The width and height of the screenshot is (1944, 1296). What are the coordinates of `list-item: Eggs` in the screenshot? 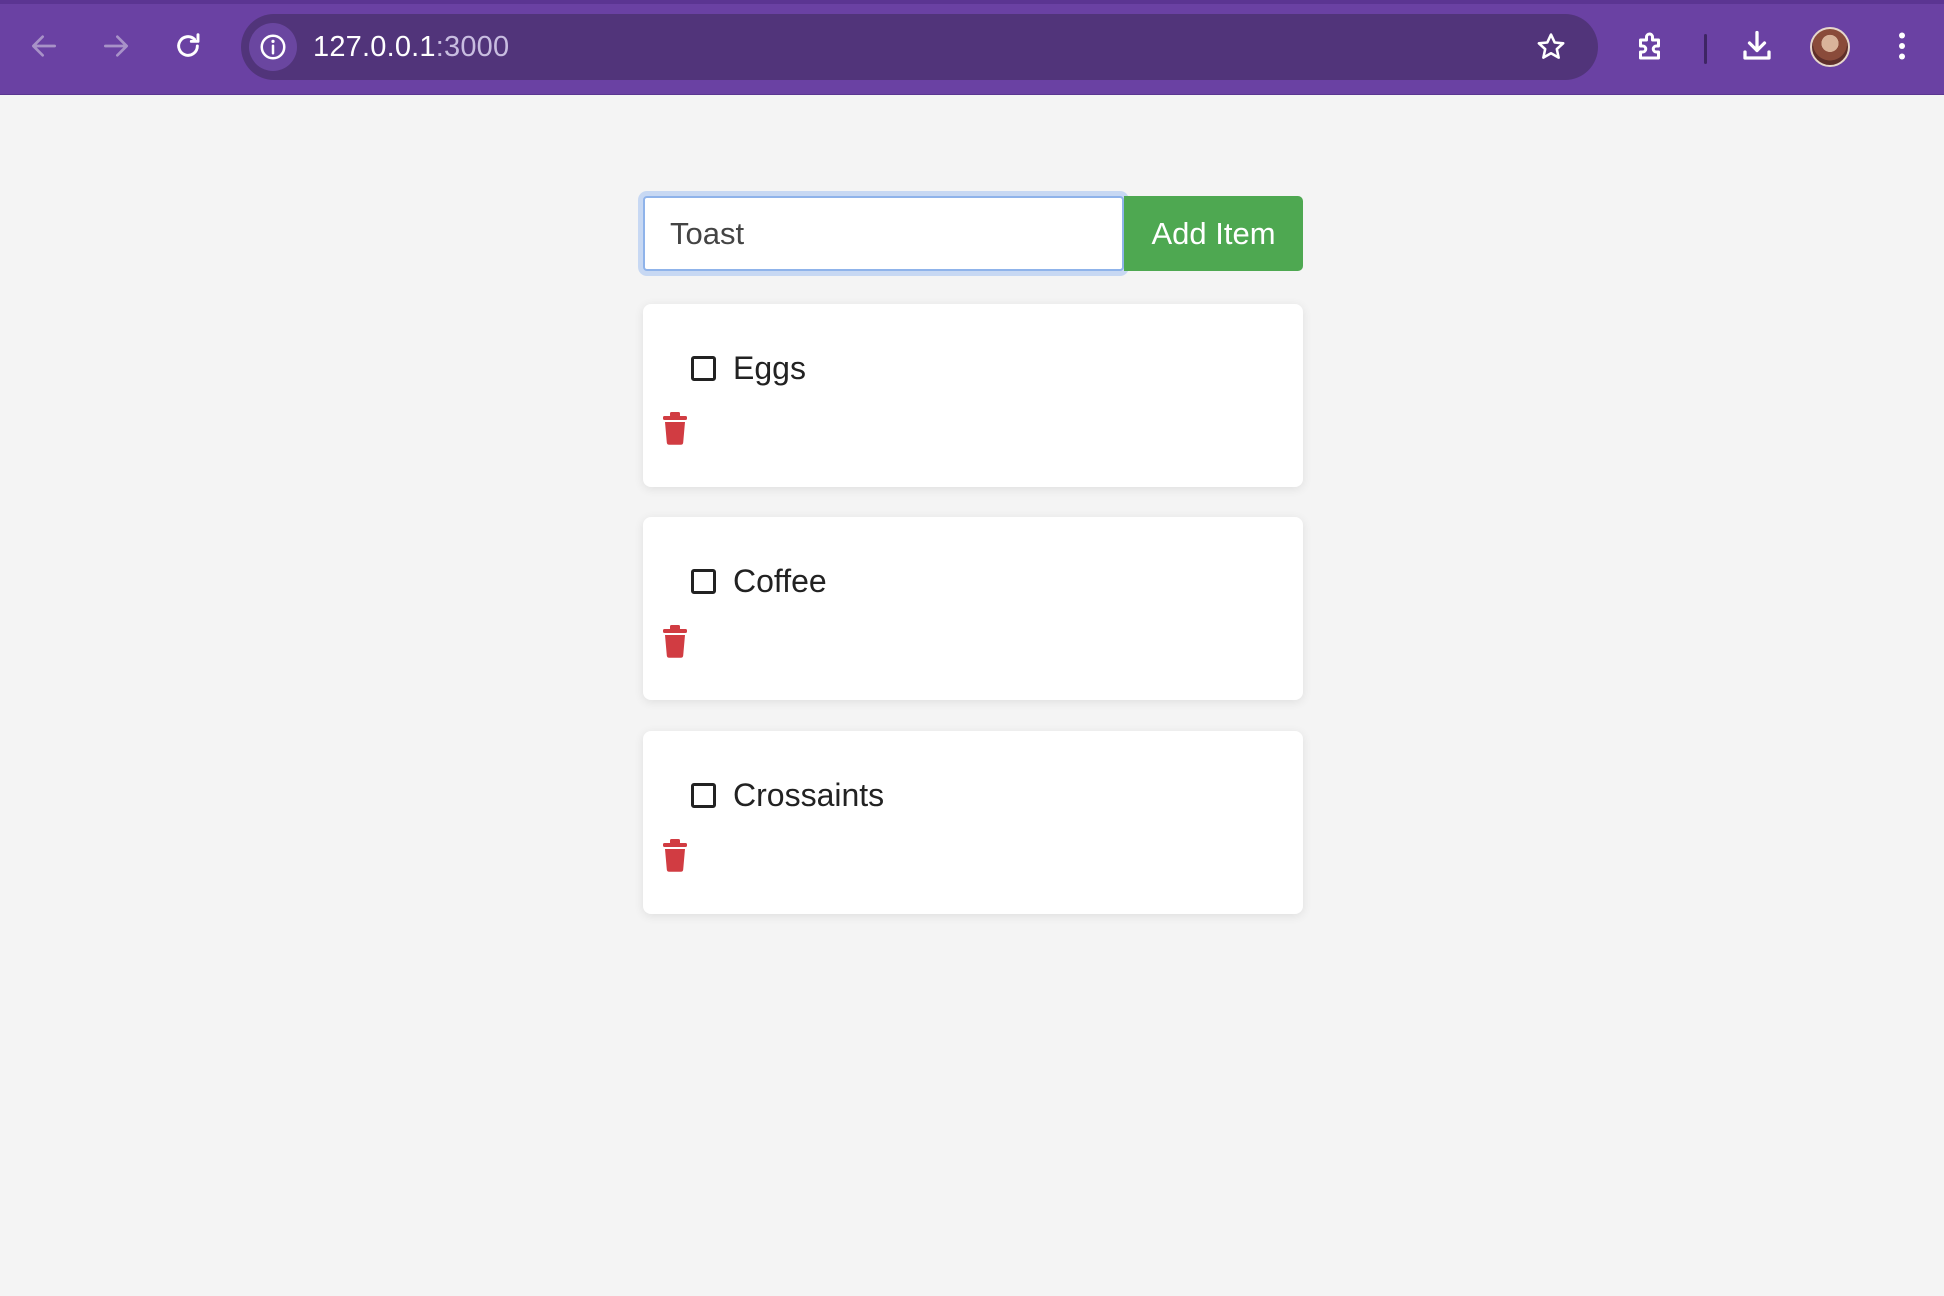 It's located at (973, 395).